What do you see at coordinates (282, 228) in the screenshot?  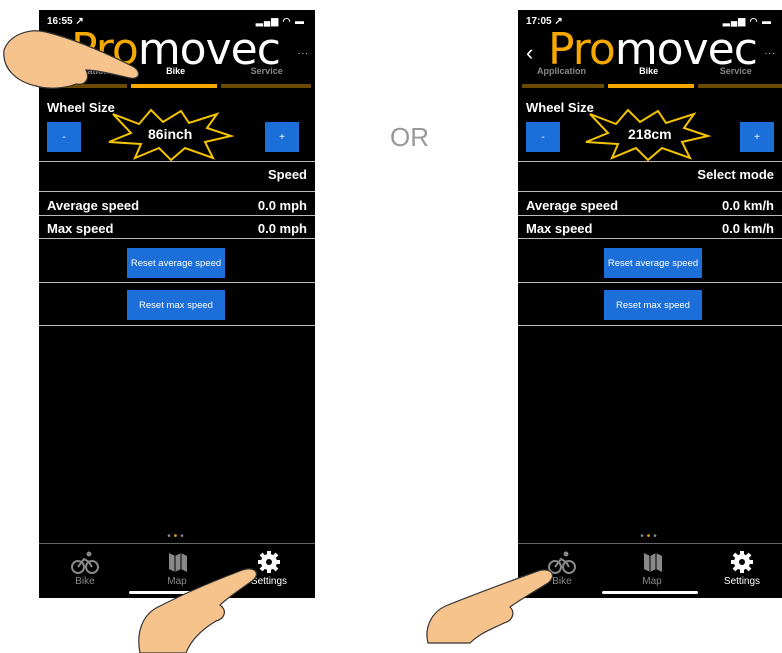 I see `max-speed-value: 0.0 mph` at bounding box center [282, 228].